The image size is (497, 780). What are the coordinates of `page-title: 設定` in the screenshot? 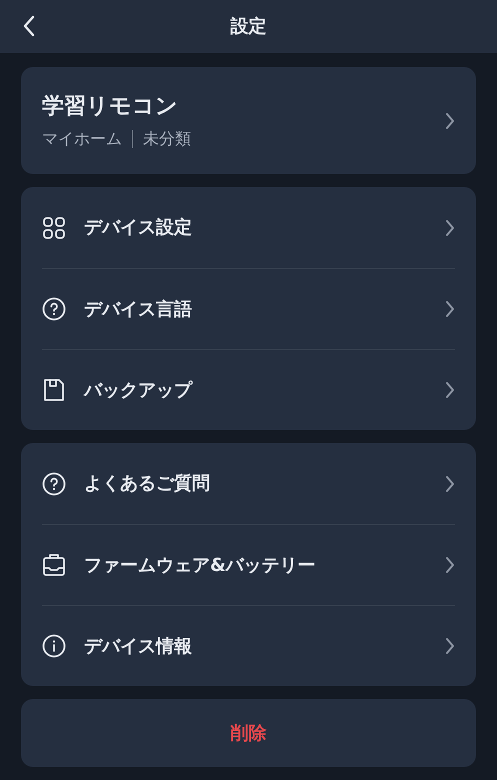 It's located at (248, 27).